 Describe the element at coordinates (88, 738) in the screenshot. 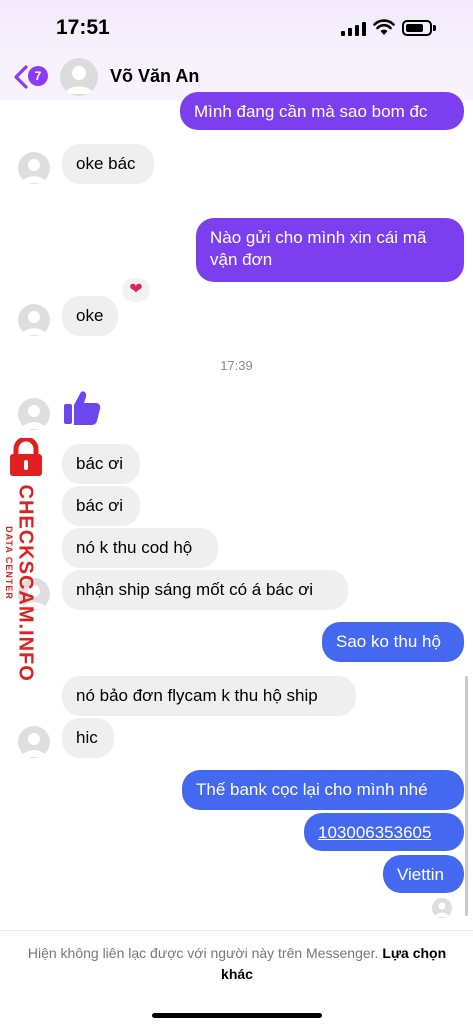

I see `message-incoming: hic` at that location.